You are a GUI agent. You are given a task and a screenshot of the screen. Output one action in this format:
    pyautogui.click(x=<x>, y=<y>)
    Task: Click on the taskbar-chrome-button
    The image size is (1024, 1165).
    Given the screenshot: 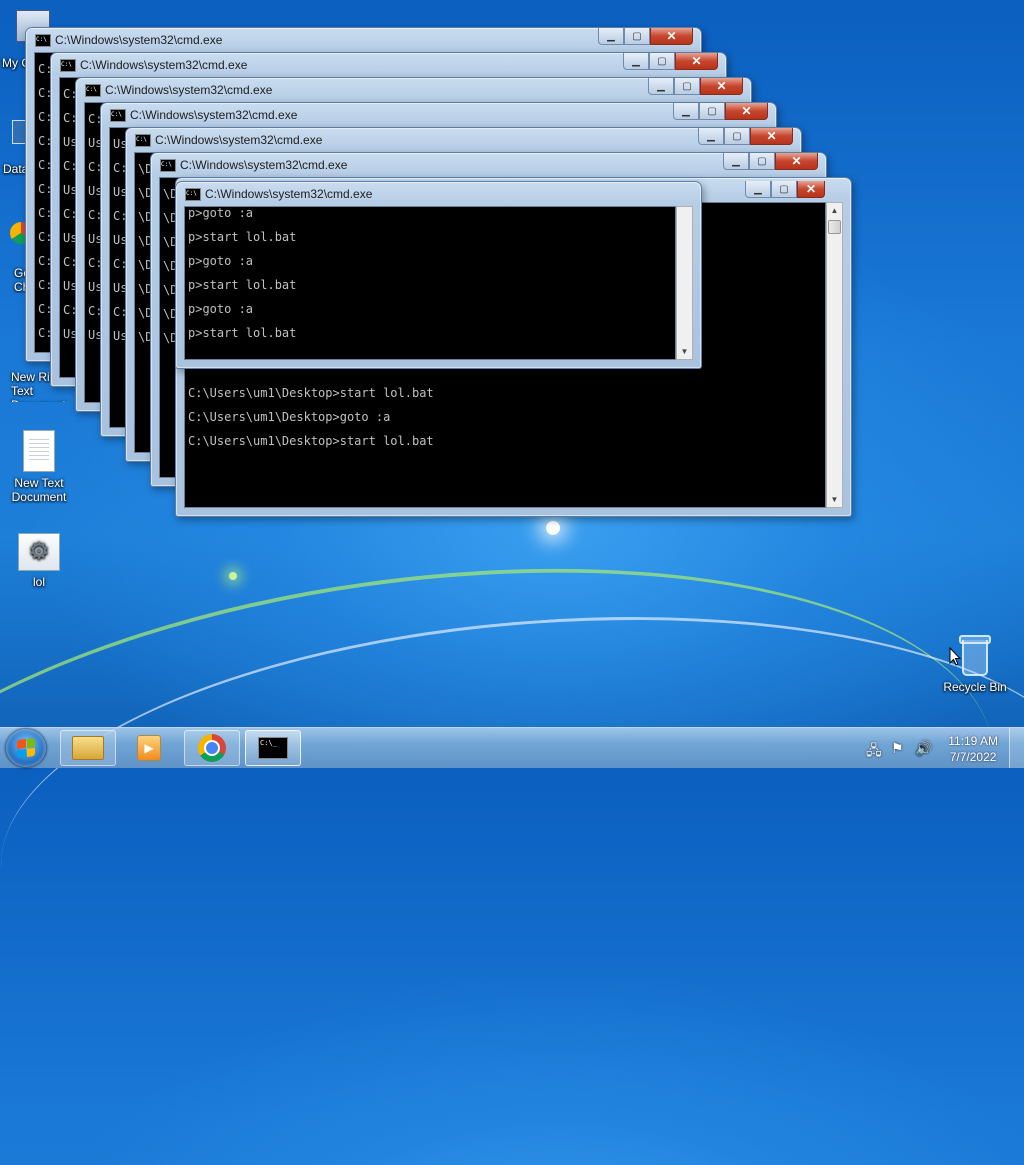 What is the action you would take?
    pyautogui.click(x=212, y=748)
    